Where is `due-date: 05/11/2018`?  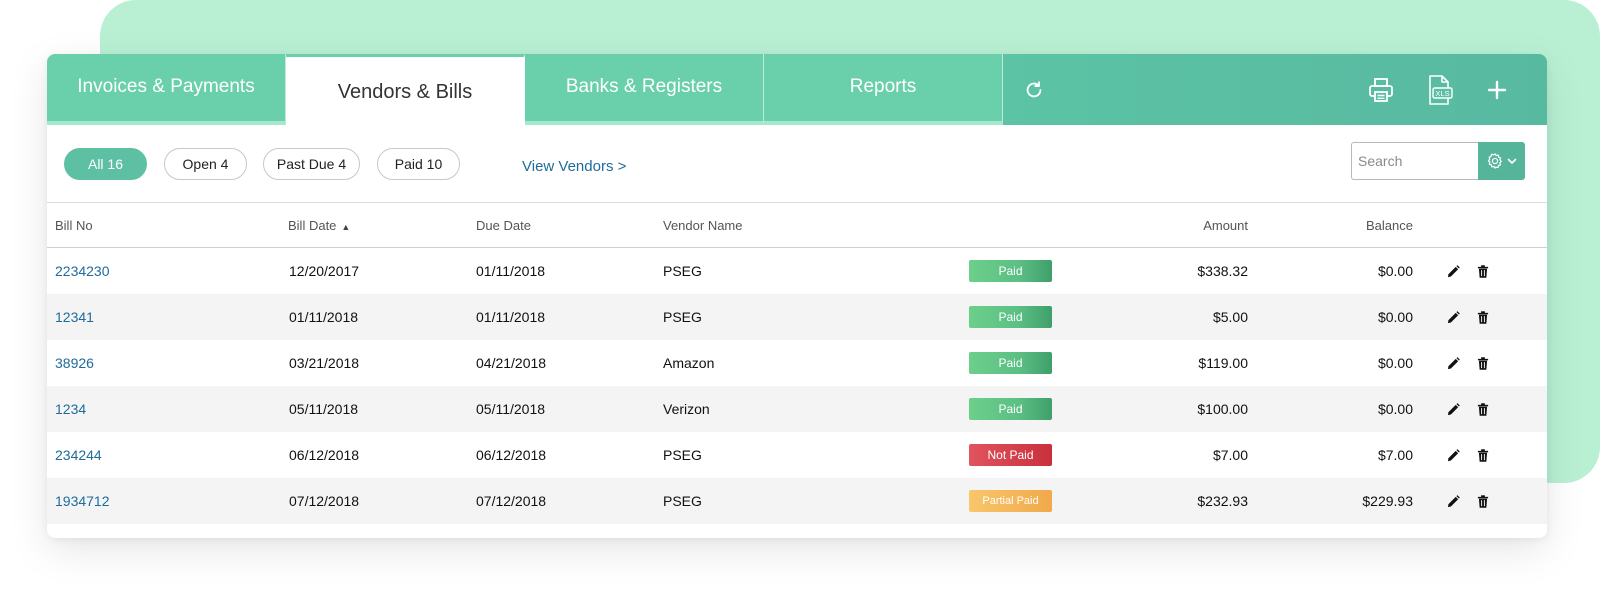
due-date: 05/11/2018 is located at coordinates (511, 409).